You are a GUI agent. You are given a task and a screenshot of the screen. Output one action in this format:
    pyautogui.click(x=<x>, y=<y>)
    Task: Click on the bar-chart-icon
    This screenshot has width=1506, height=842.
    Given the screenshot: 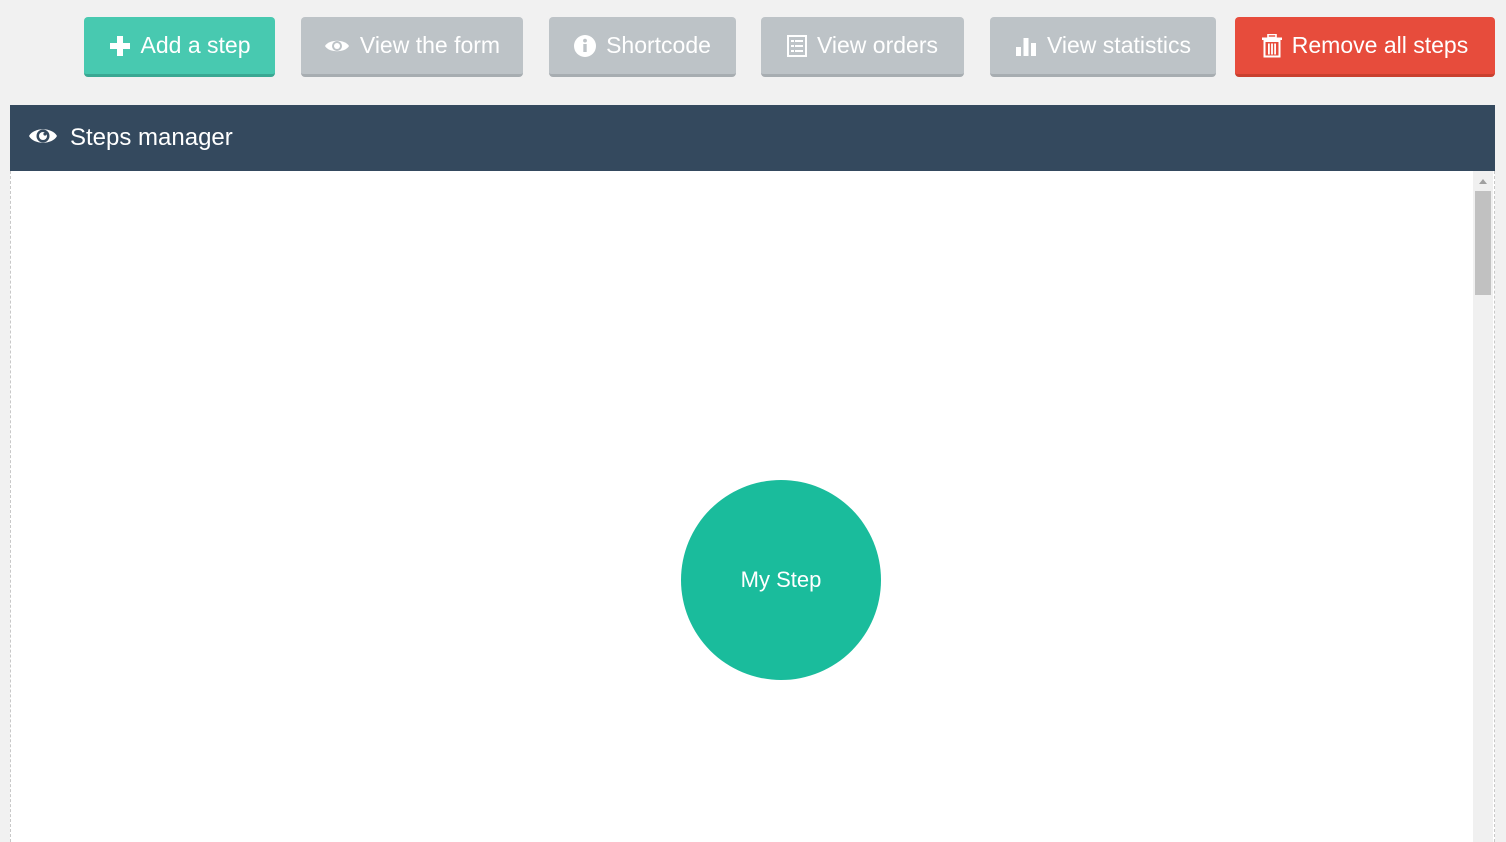 What is the action you would take?
    pyautogui.click(x=1026, y=46)
    